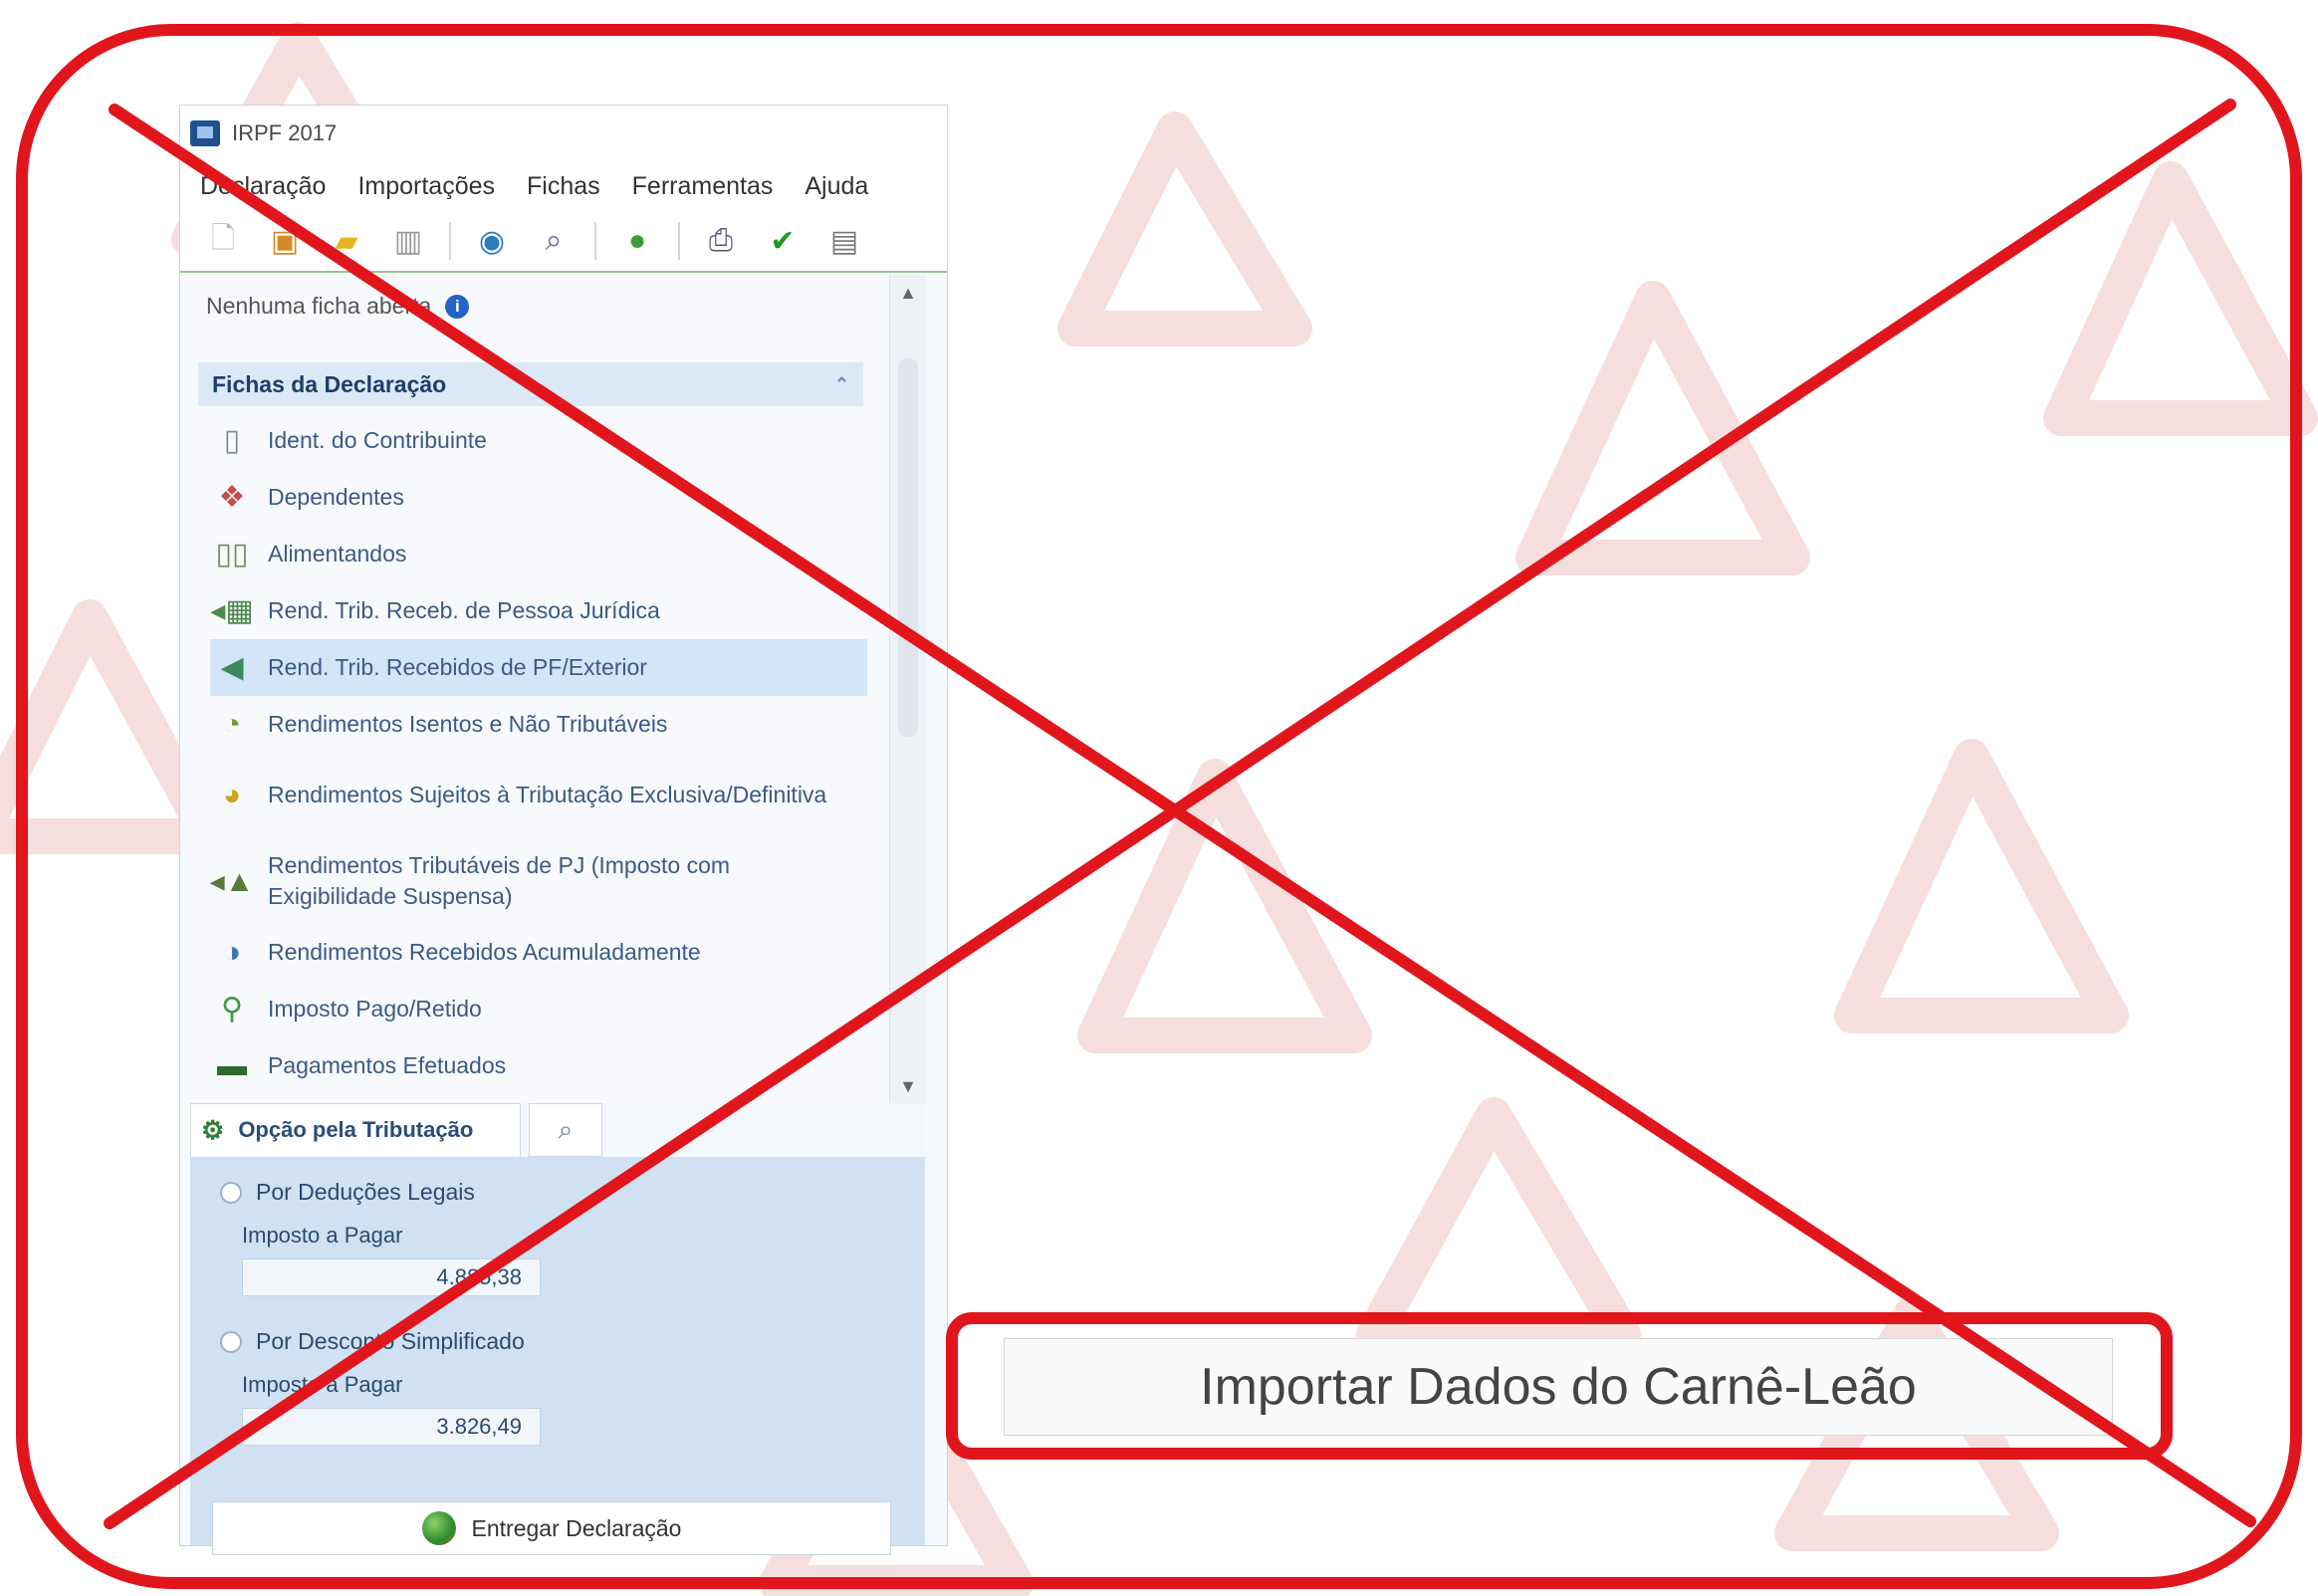  What do you see at coordinates (232, 881) in the screenshot?
I see `suspended-tax-icon: ◂▲` at bounding box center [232, 881].